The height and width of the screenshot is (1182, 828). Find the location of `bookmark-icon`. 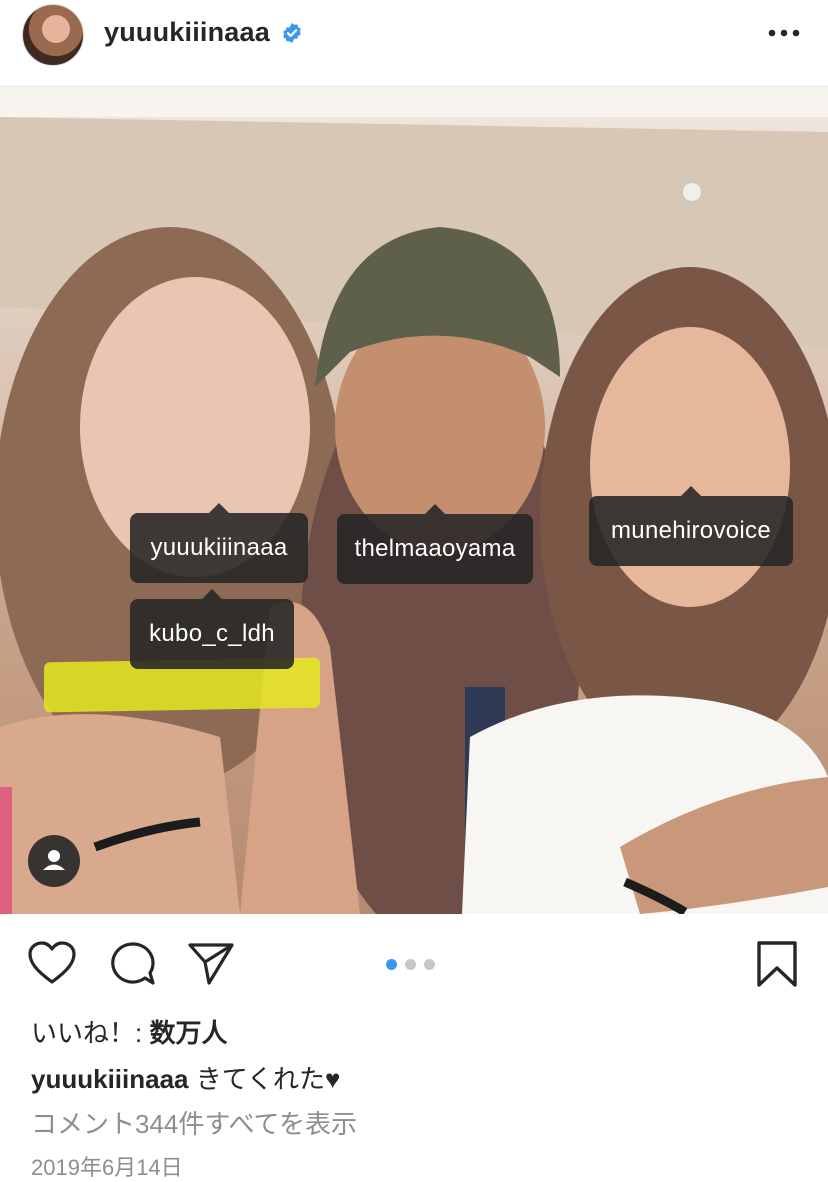

bookmark-icon is located at coordinates (777, 964).